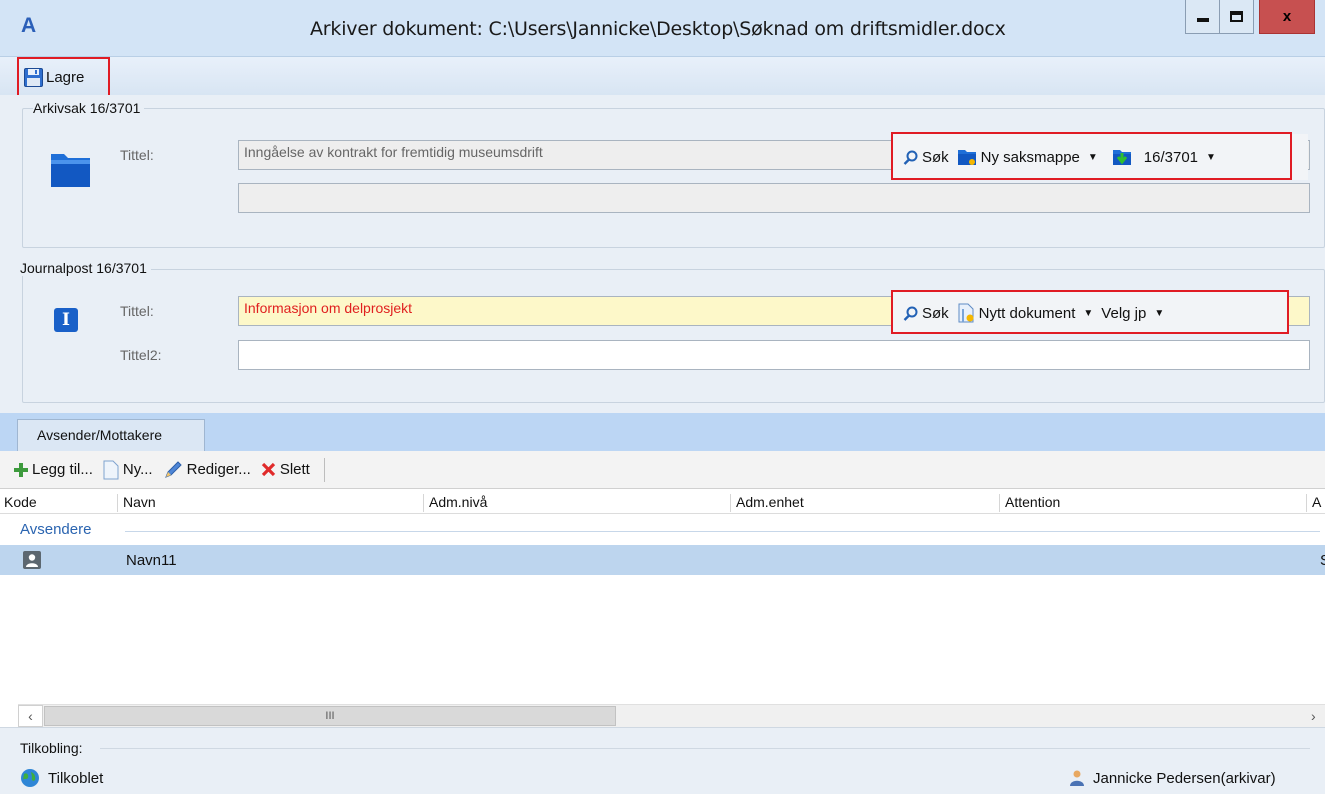 The height and width of the screenshot is (794, 1325). Describe the element at coordinates (30, 778) in the screenshot. I see `globe-icon` at that location.